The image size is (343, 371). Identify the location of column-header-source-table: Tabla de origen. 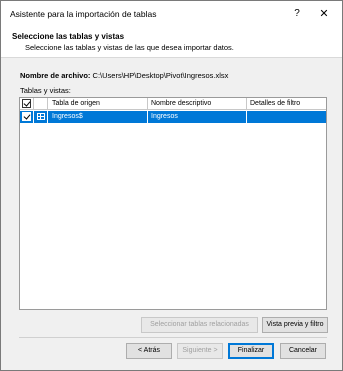
(98, 104).